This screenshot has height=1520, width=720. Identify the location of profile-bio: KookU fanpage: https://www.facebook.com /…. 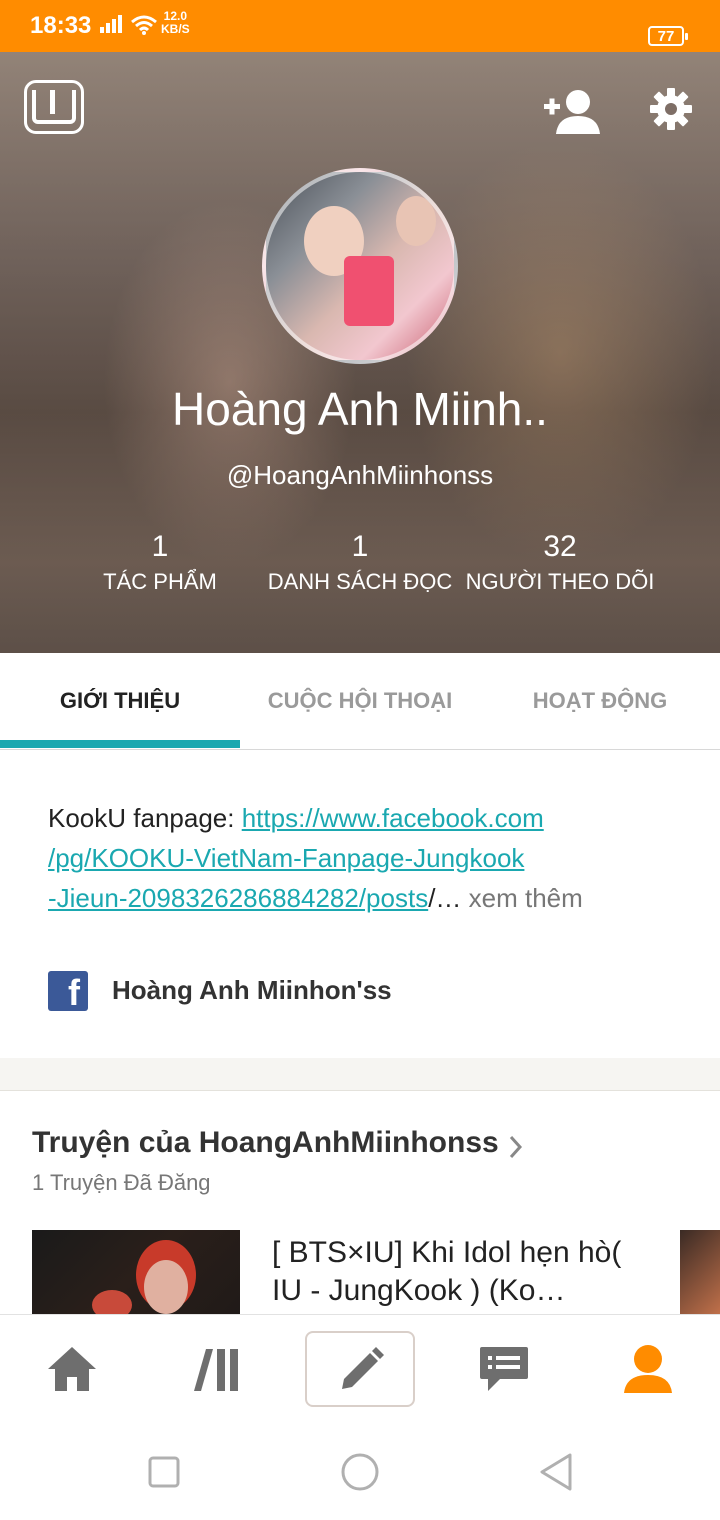
(328, 858).